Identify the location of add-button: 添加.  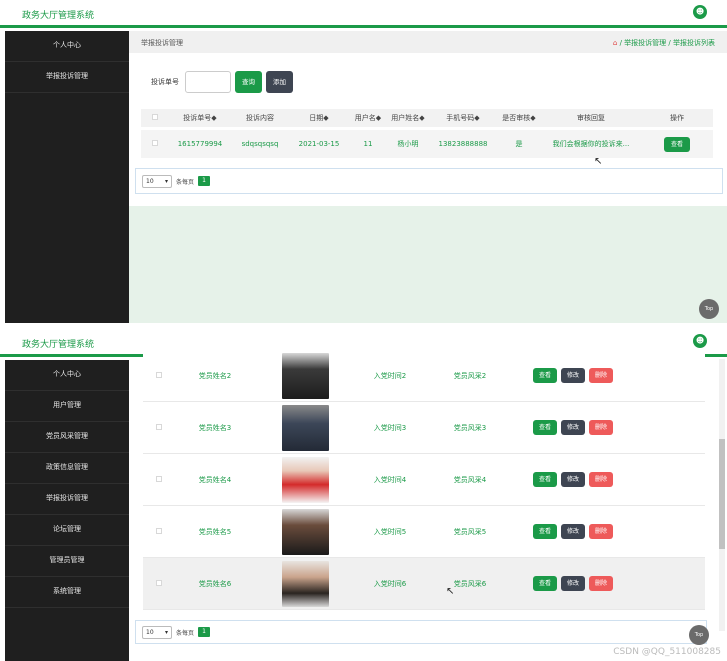
(279, 82).